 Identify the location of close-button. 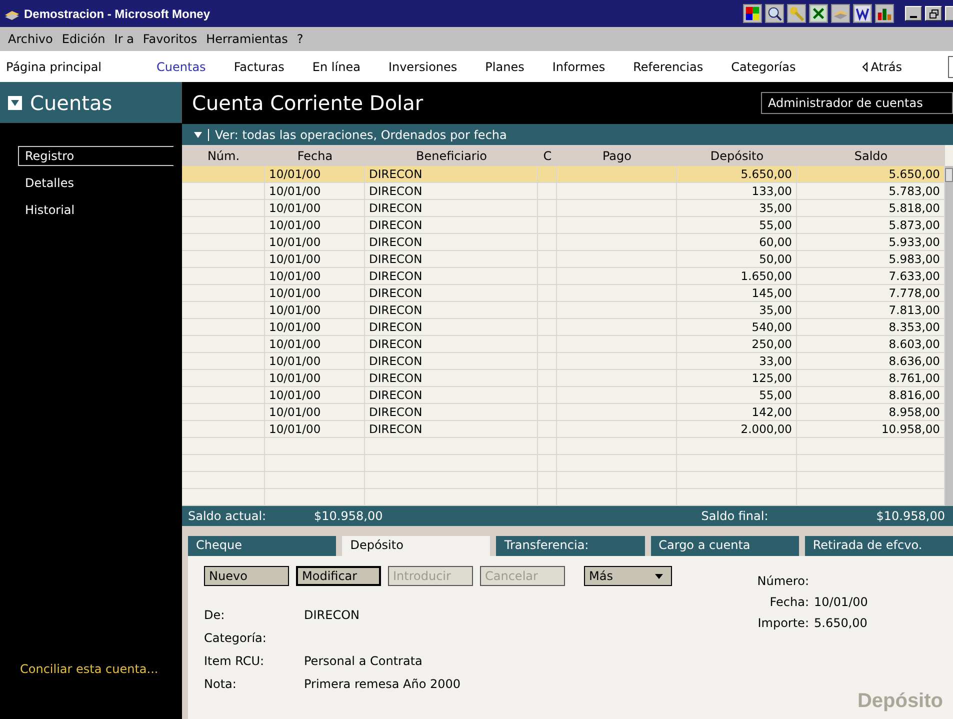
(949, 13).